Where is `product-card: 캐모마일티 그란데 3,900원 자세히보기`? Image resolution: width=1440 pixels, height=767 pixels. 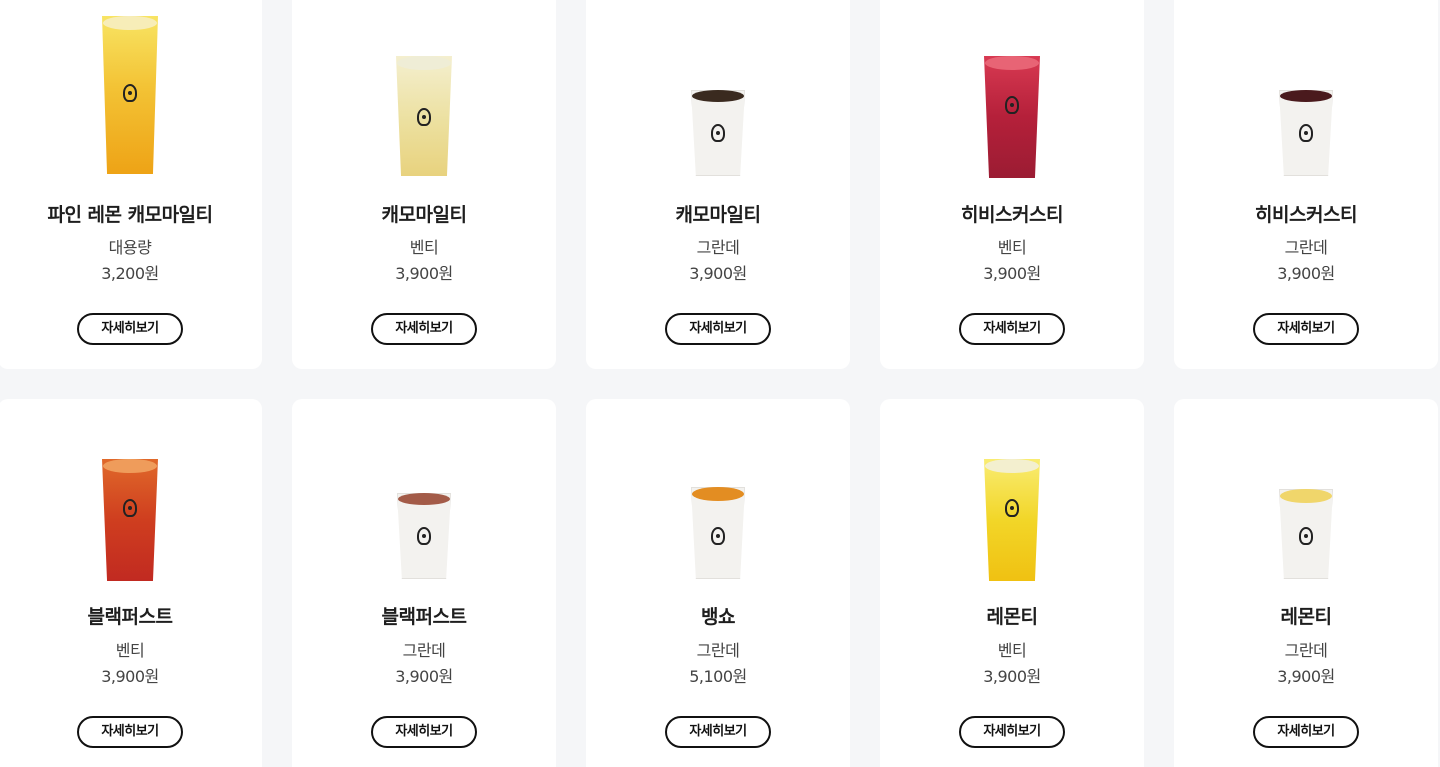 product-card: 캐모마일티 그란데 3,900원 자세히보기 is located at coordinates (718, 184).